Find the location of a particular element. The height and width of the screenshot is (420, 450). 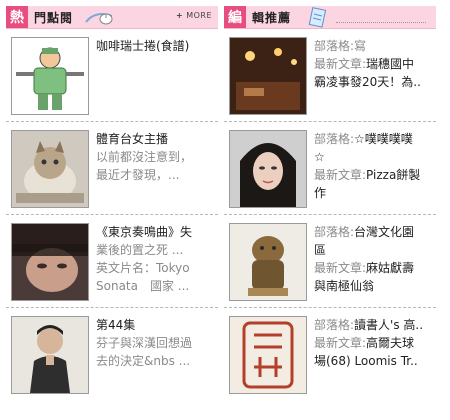

latest-article-line: 最新文章:高爾夫球 is located at coordinates (375, 343).